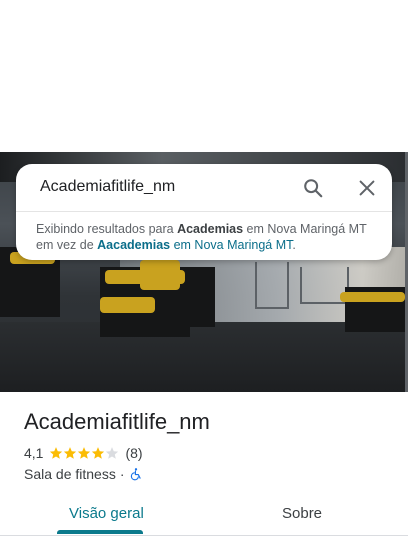  I want to click on close-icon, so click(367, 188).